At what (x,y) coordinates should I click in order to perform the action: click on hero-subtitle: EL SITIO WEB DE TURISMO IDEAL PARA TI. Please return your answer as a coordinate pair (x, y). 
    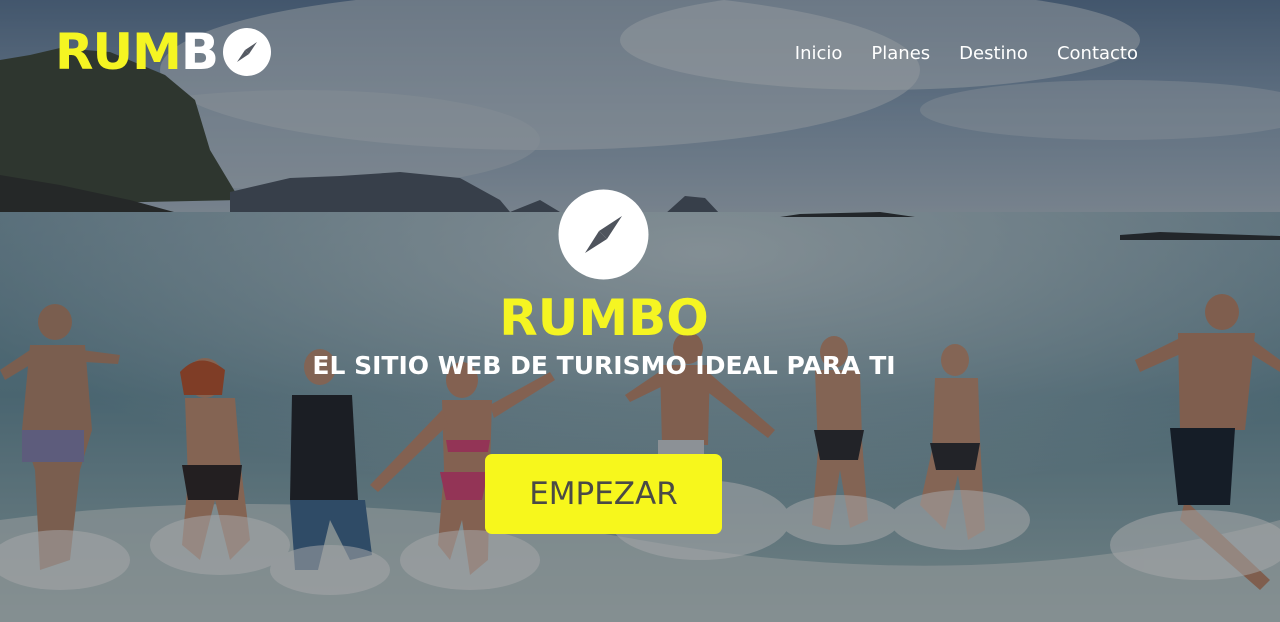
    Looking at the image, I should click on (604, 365).